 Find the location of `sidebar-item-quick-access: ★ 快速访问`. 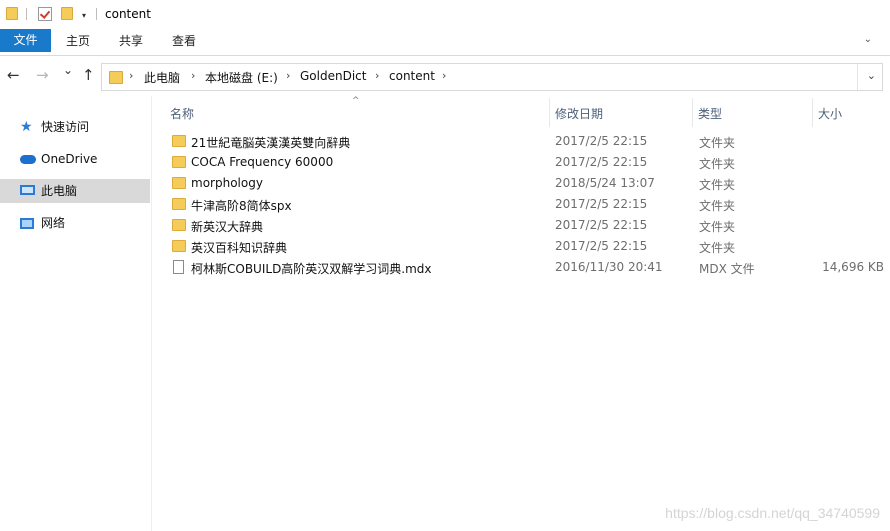

sidebar-item-quick-access: ★ 快速访问 is located at coordinates (75, 127).